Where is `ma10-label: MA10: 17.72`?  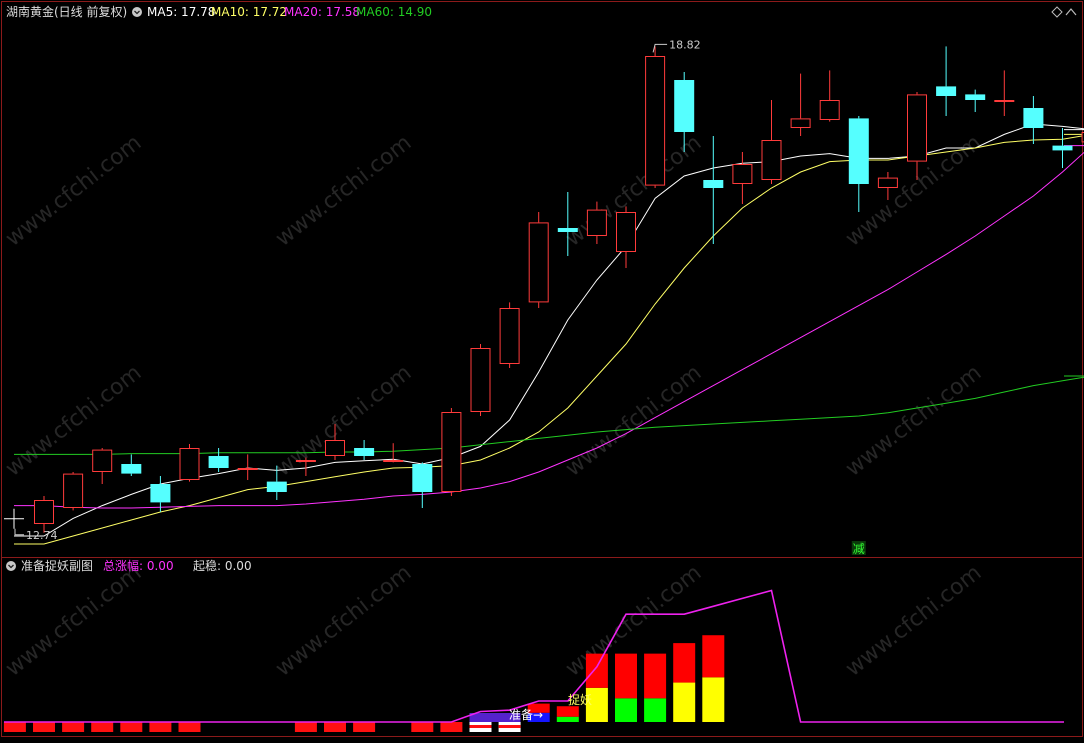 ma10-label: MA10: 17.72 is located at coordinates (249, 12).